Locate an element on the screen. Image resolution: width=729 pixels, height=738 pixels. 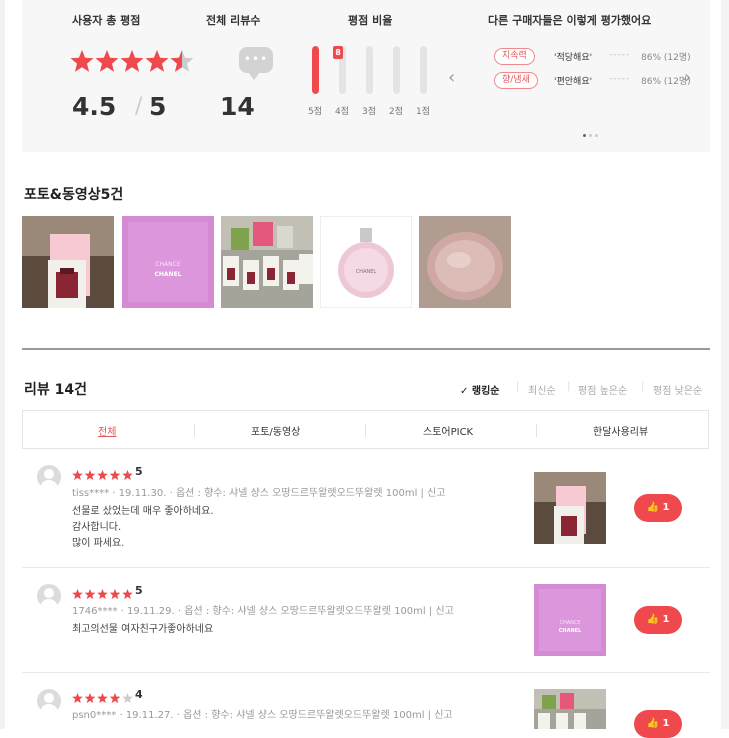
review-user: tiss**** is located at coordinates (91, 493).